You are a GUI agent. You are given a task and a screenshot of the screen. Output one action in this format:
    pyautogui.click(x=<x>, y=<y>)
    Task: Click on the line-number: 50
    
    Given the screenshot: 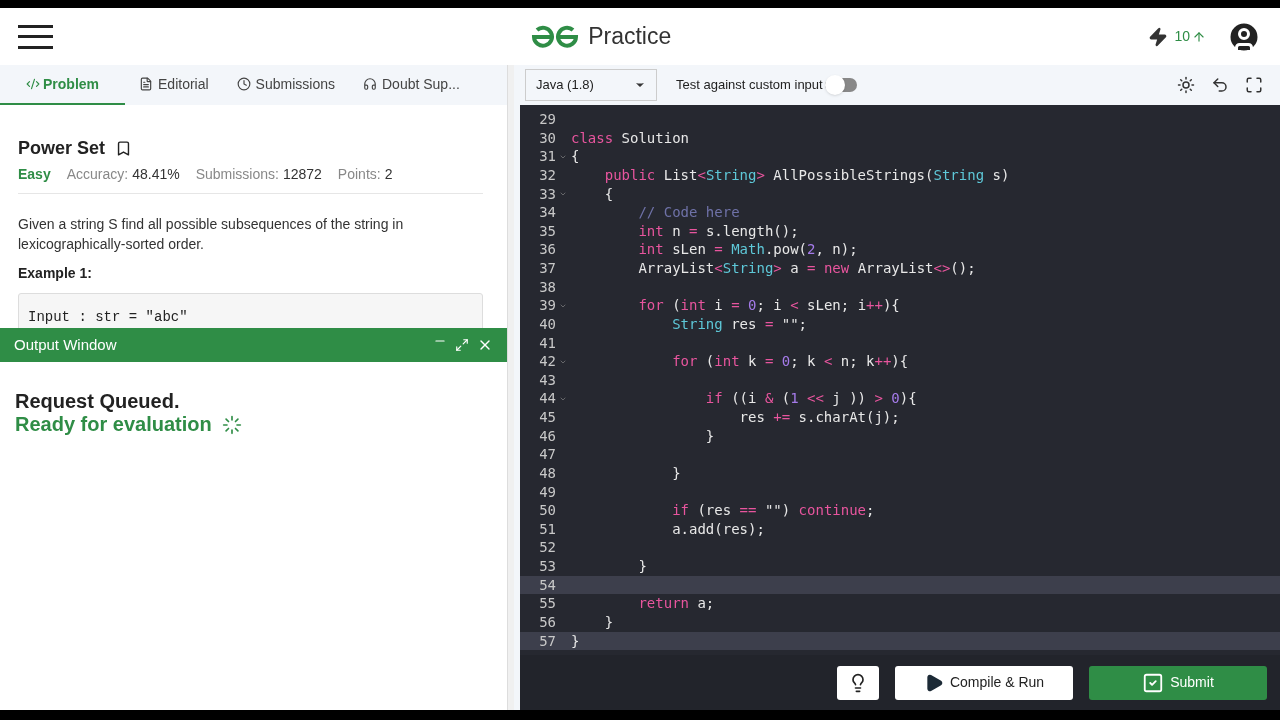 What is the action you would take?
    pyautogui.click(x=547, y=510)
    